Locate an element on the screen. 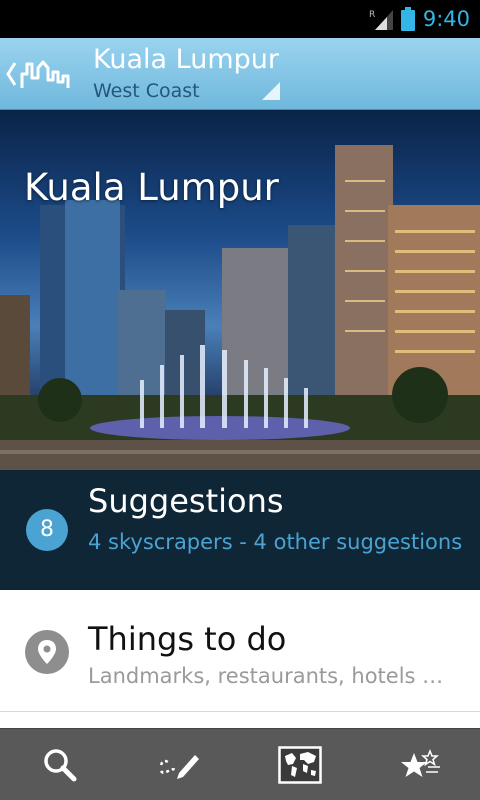  tab-search is located at coordinates (60, 764).